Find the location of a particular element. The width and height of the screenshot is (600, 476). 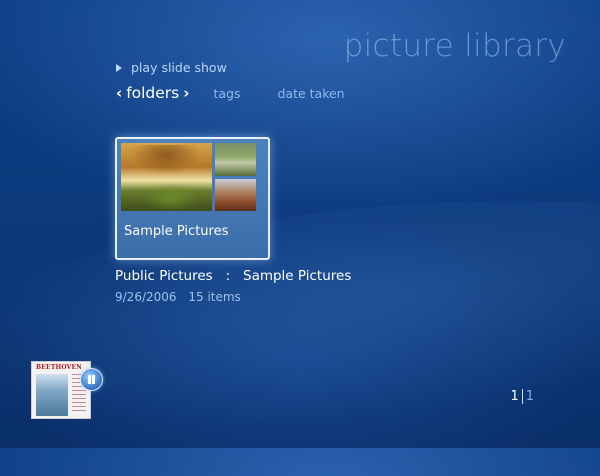

chevron-right-icon: › is located at coordinates (186, 93).